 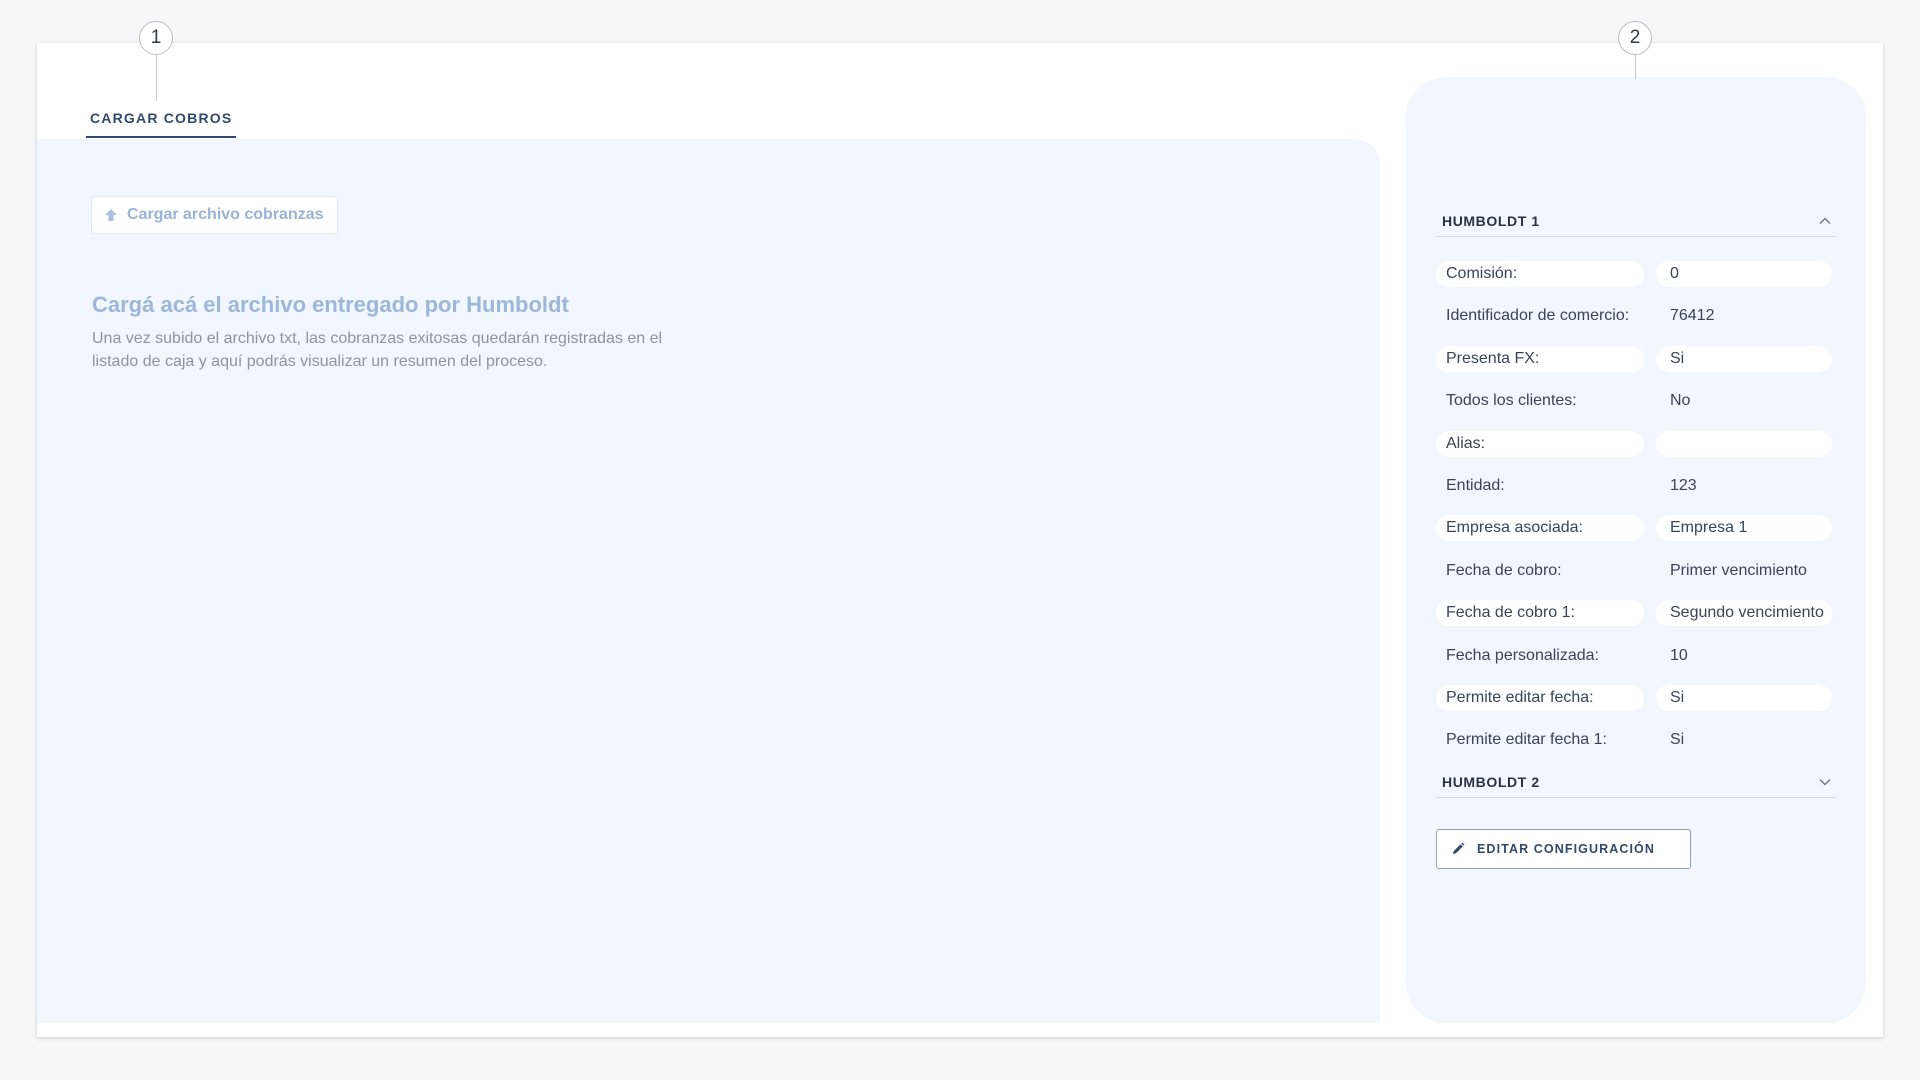 I want to click on config-row-fecha-personalizada: Fecha personalizada: 10, so click(x=1636, y=656).